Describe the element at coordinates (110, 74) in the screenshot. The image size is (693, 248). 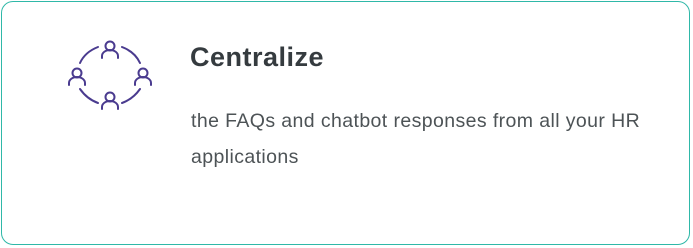
I see `network-people-icon` at that location.